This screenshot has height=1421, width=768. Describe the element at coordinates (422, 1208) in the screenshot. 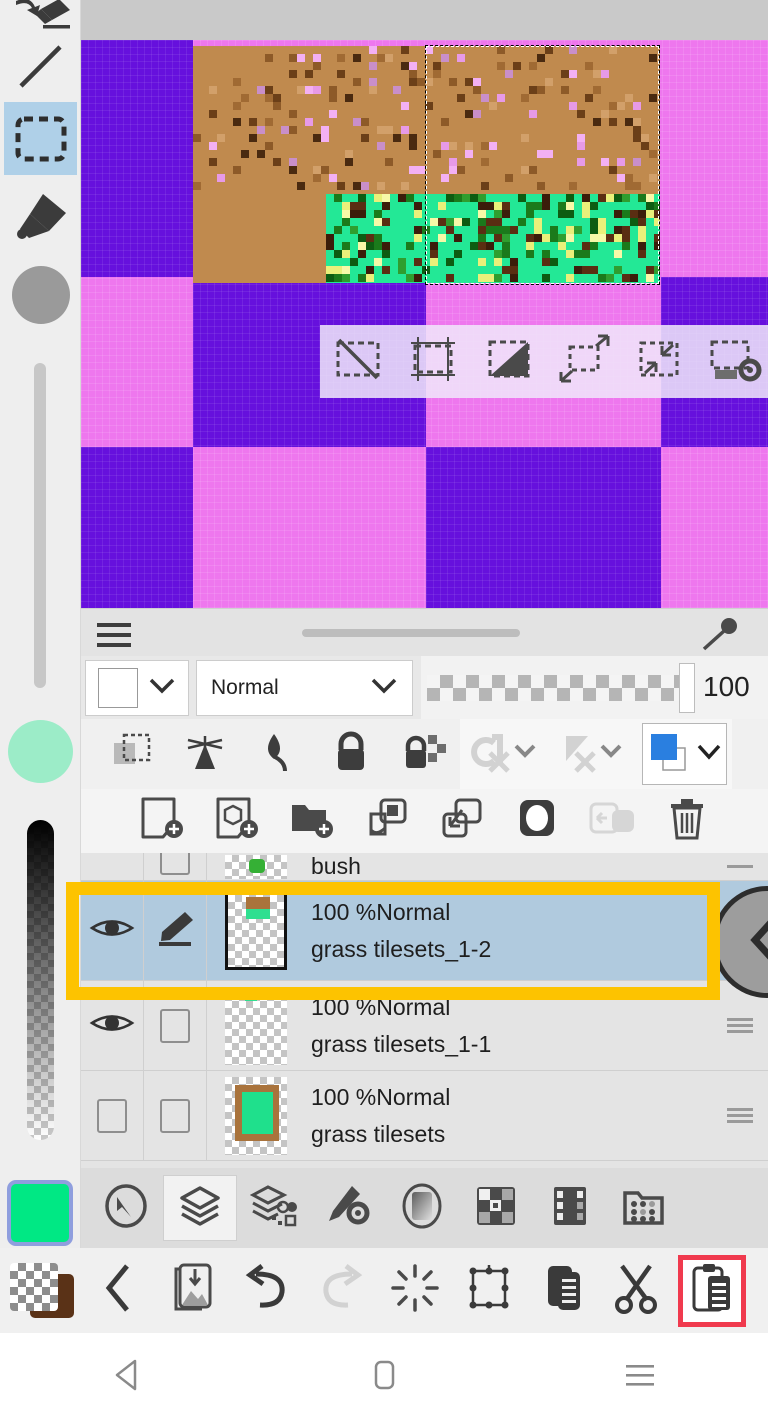

I see `tab-filters` at that location.